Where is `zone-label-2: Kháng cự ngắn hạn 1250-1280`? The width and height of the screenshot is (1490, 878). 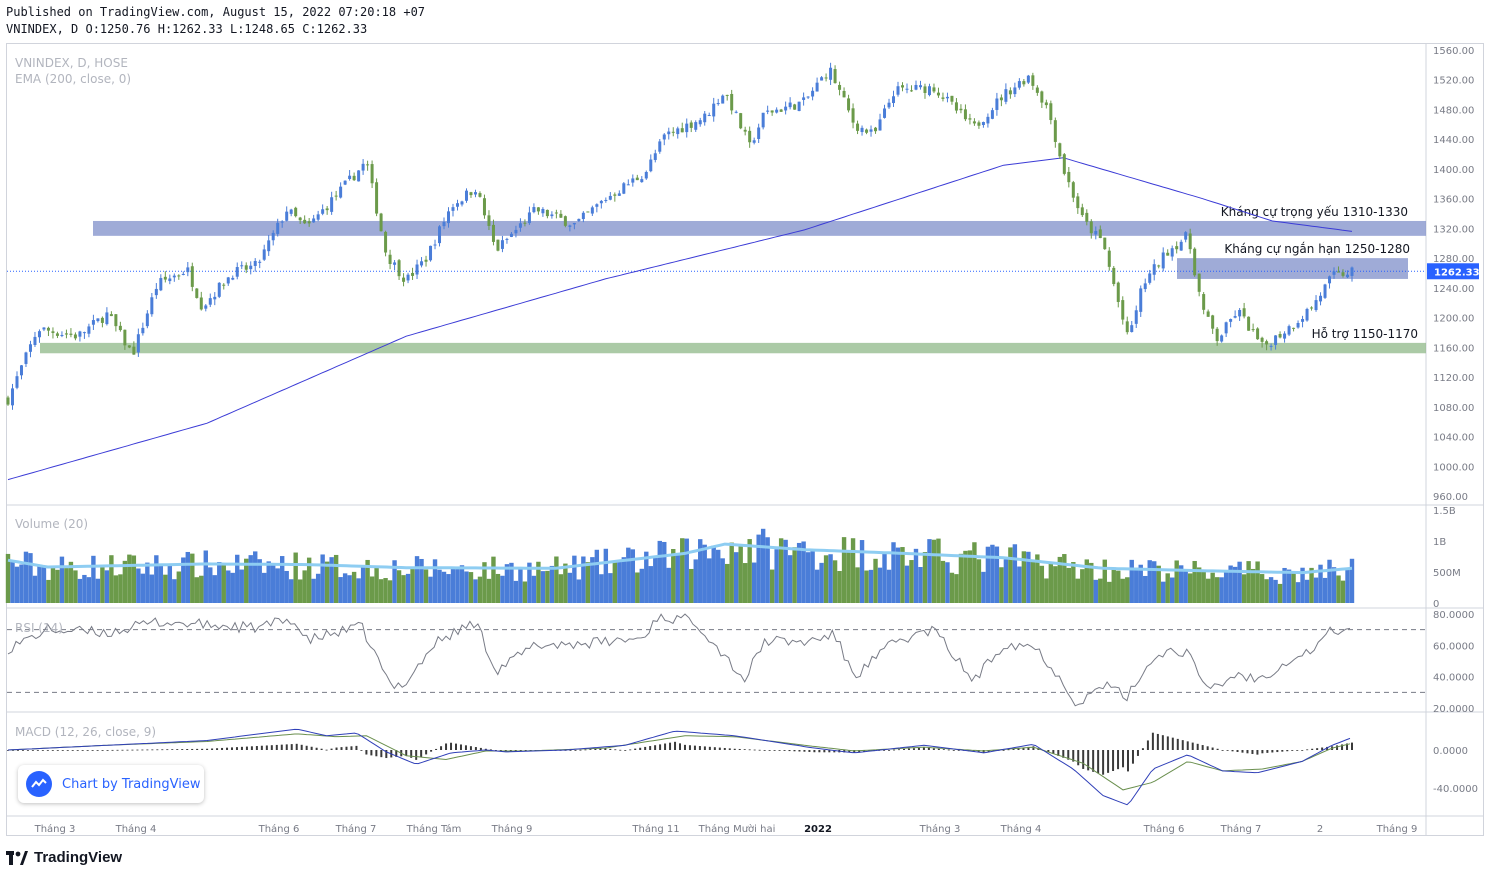
zone-label-2: Kháng cự ngắn hạn 1250-1280 is located at coordinates (1317, 249).